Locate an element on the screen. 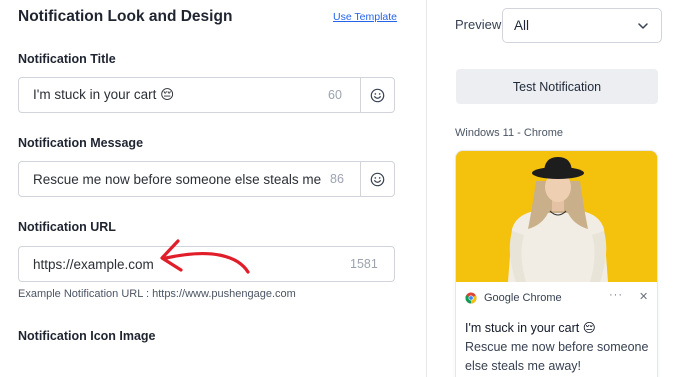 This screenshot has height=377, width=680. browser-name: Google Chrome is located at coordinates (523, 298).